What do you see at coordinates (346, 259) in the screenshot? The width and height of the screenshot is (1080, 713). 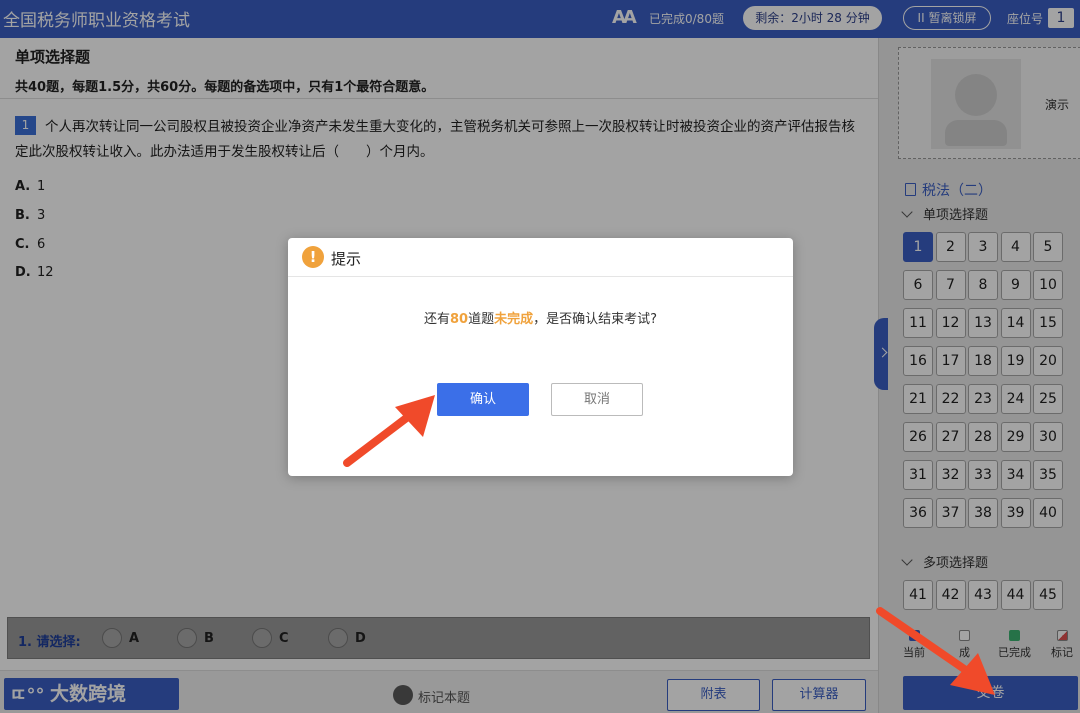 I see `dialog-title: 提示` at bounding box center [346, 259].